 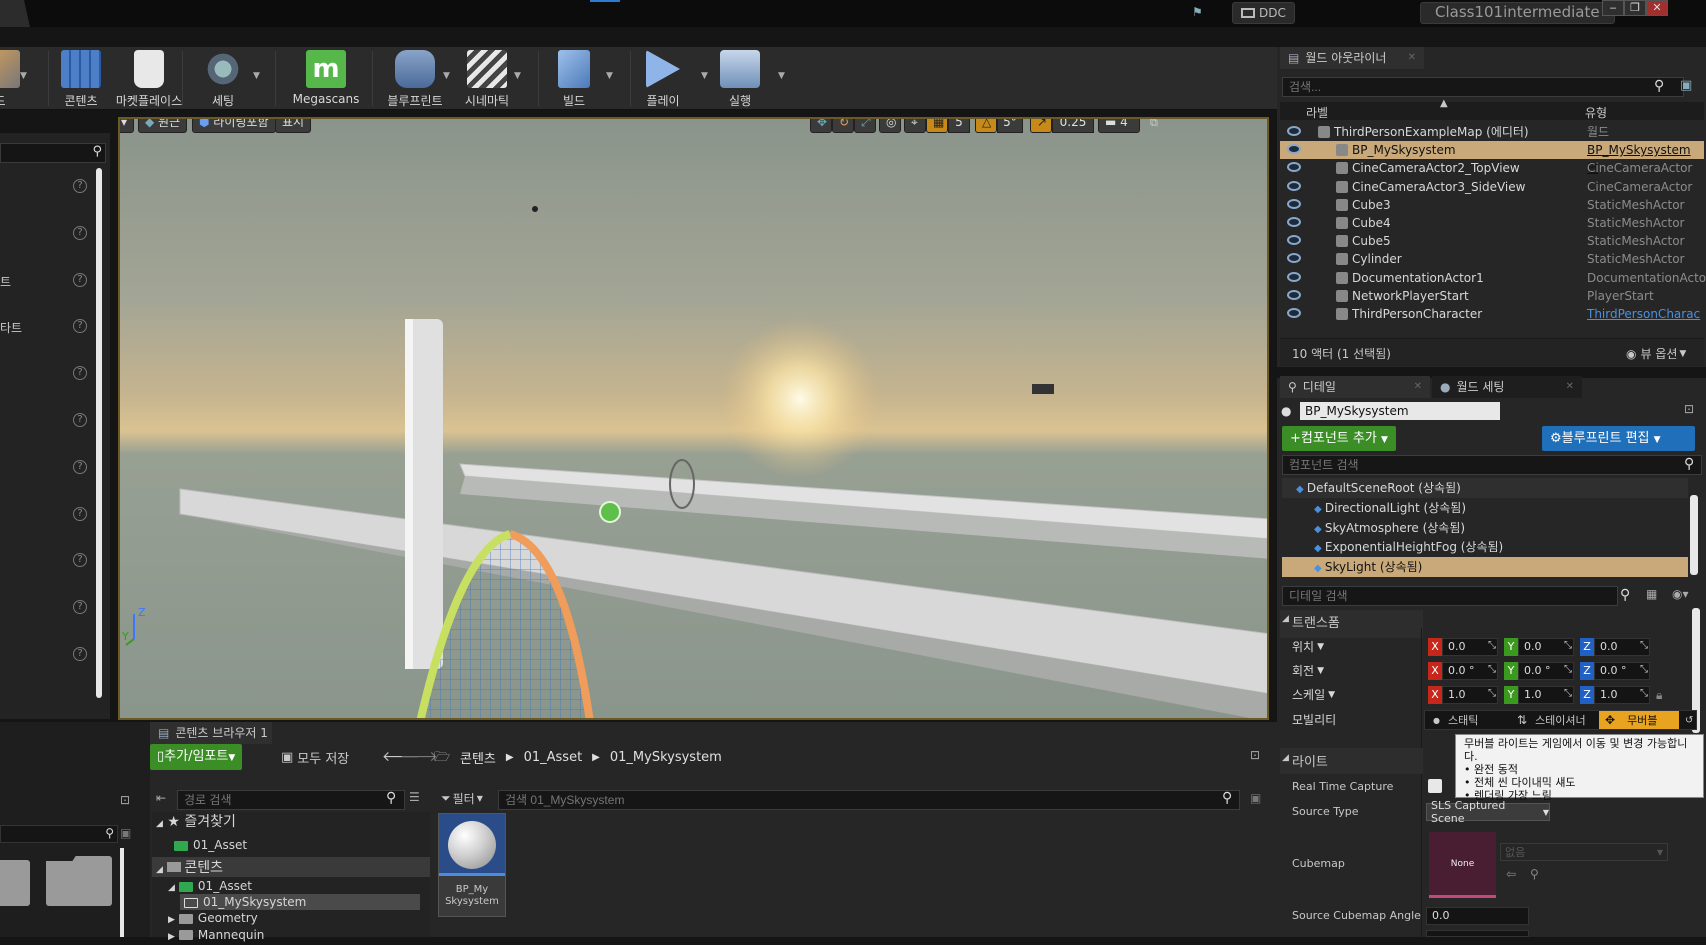 What do you see at coordinates (1651, 594) in the screenshot?
I see `property-matrix-icon: ▦` at bounding box center [1651, 594].